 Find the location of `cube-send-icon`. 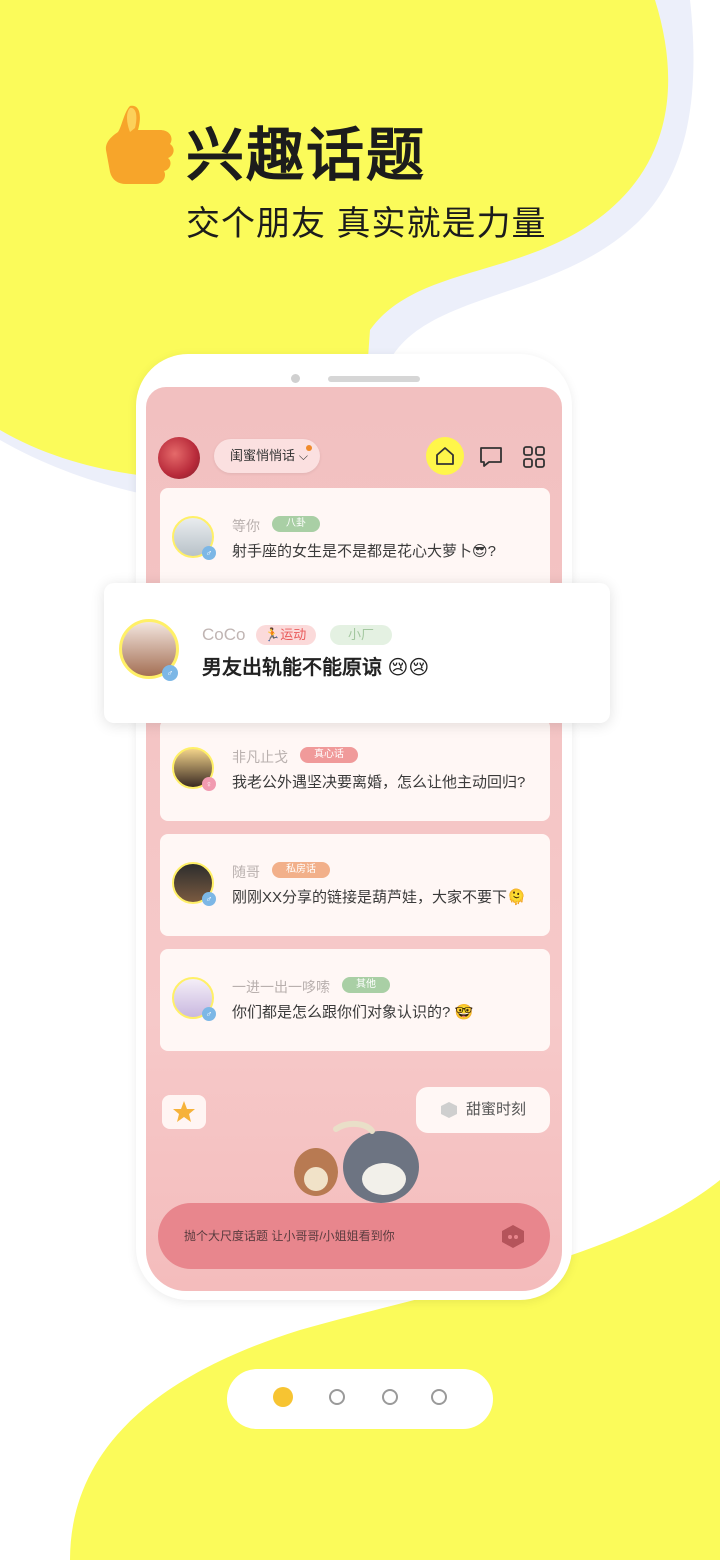

cube-send-icon is located at coordinates (513, 1236).